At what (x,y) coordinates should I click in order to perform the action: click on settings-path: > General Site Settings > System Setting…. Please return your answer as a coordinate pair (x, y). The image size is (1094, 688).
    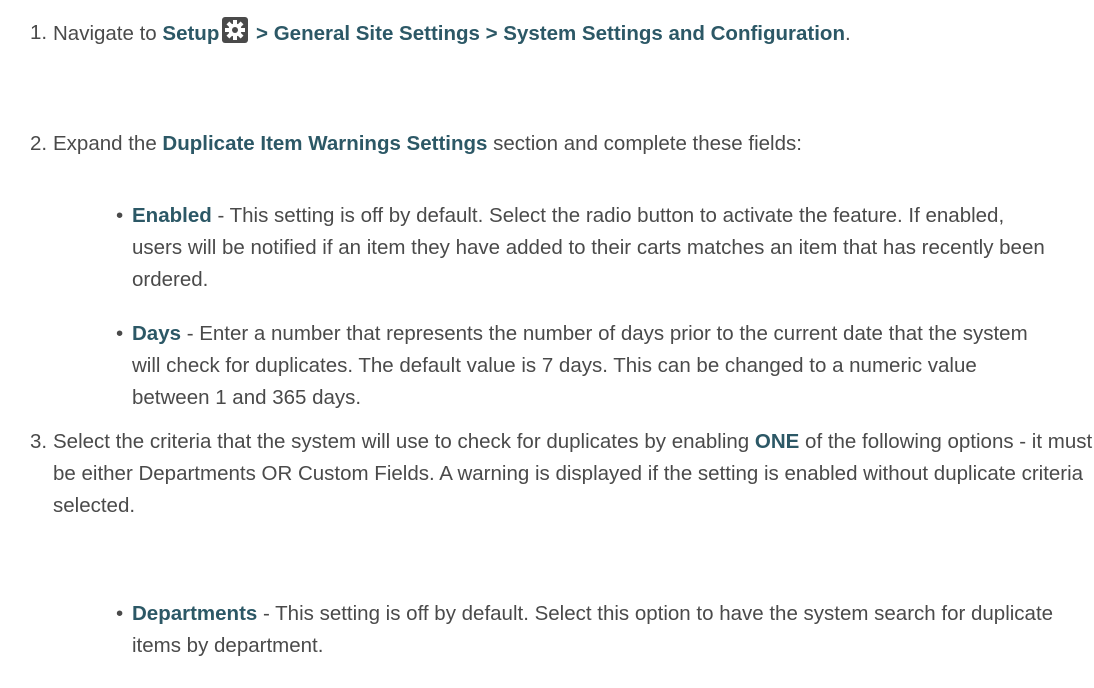
    Looking at the image, I should click on (547, 33).